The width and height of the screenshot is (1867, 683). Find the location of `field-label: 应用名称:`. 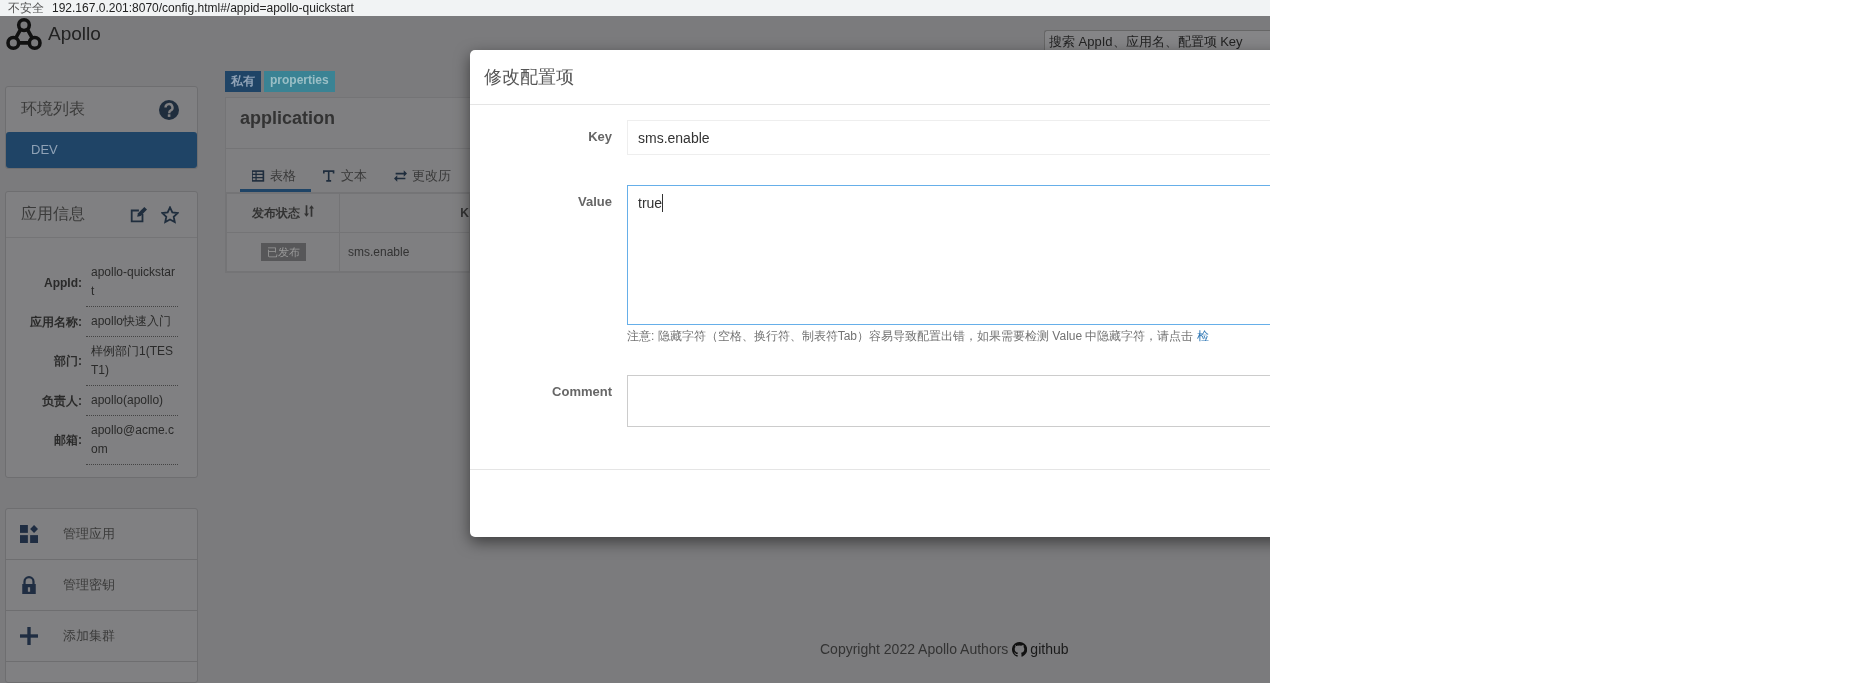

field-label: 应用名称: is located at coordinates (56, 322).